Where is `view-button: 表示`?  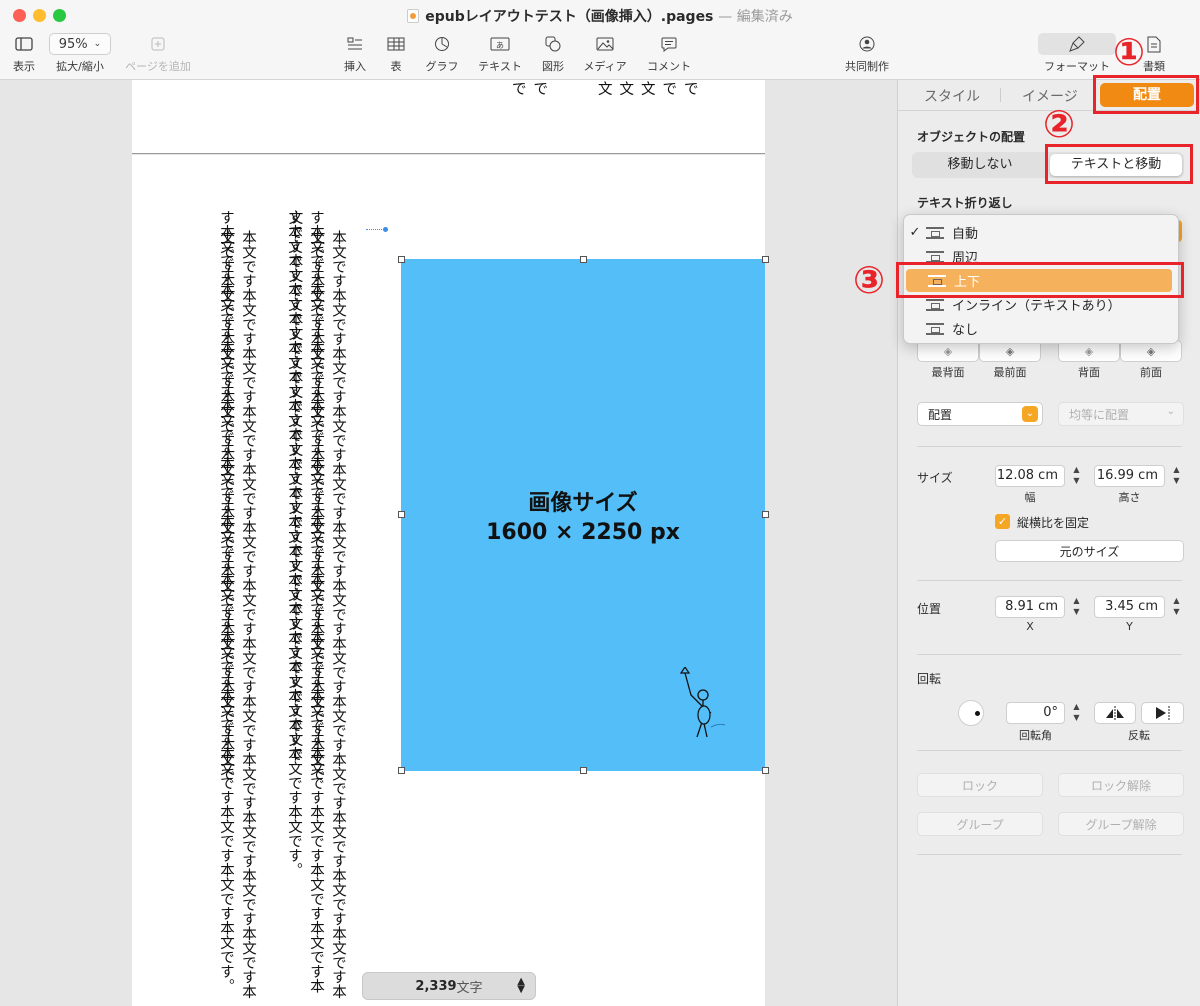
view-button: 表示 is located at coordinates (24, 53).